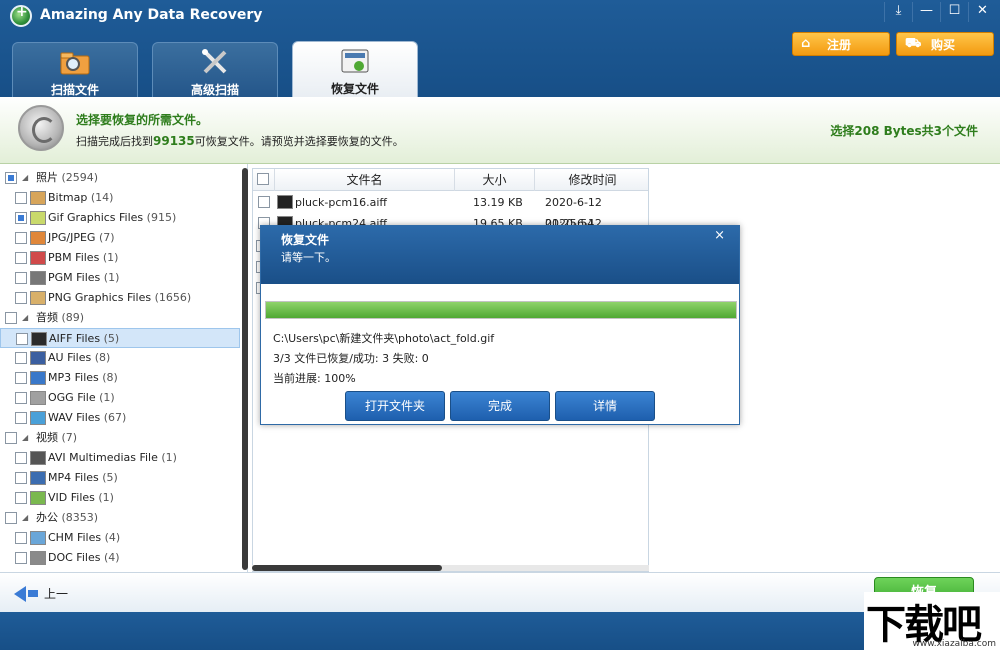  I want to click on tab-advanced-scan-label: 高级扫描, so click(214, 90).